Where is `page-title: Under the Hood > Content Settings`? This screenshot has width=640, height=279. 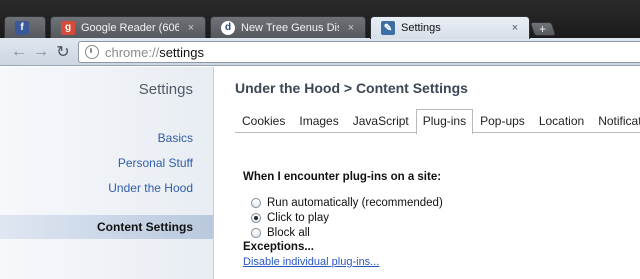 page-title: Under the Hood > Content Settings is located at coordinates (351, 88).